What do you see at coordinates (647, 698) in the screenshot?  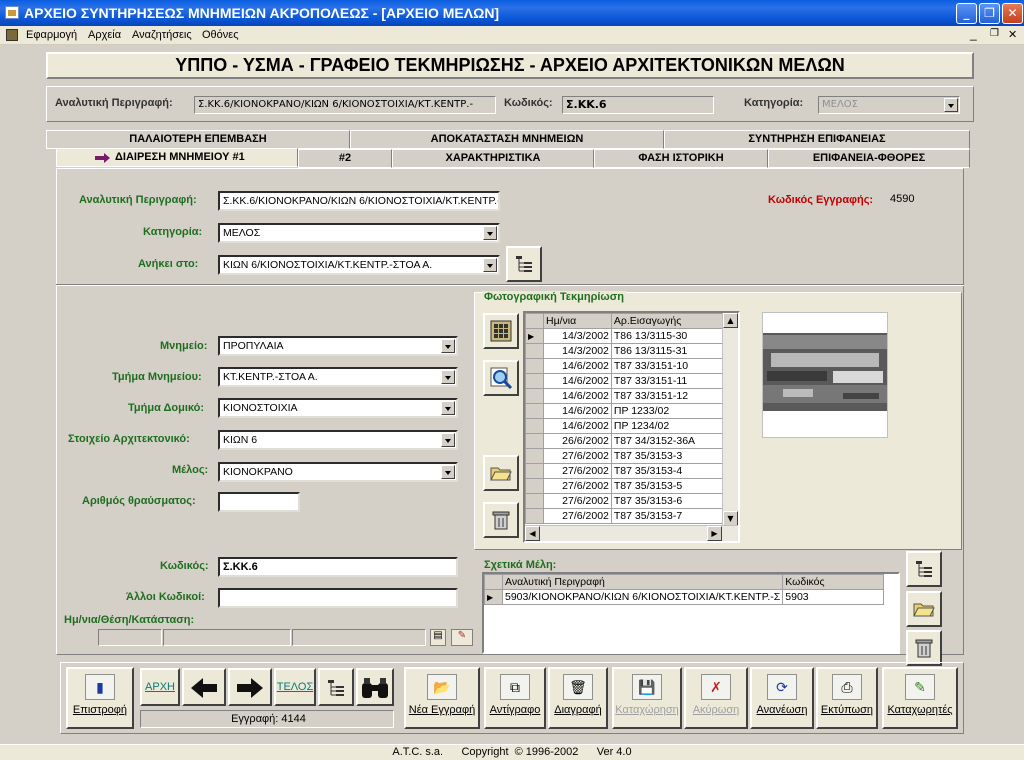 I see `save-button: 💾 Καταχώρηση` at bounding box center [647, 698].